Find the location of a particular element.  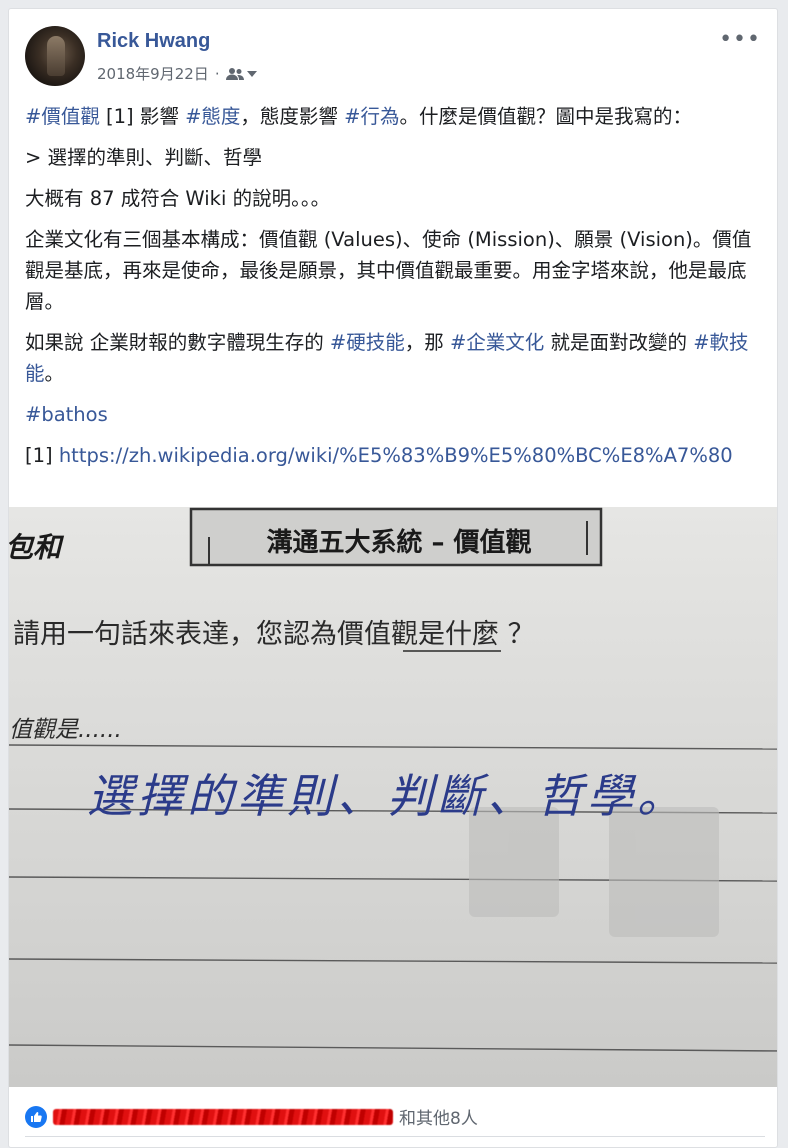

post-date: 2018年9月22日 is located at coordinates (153, 73).